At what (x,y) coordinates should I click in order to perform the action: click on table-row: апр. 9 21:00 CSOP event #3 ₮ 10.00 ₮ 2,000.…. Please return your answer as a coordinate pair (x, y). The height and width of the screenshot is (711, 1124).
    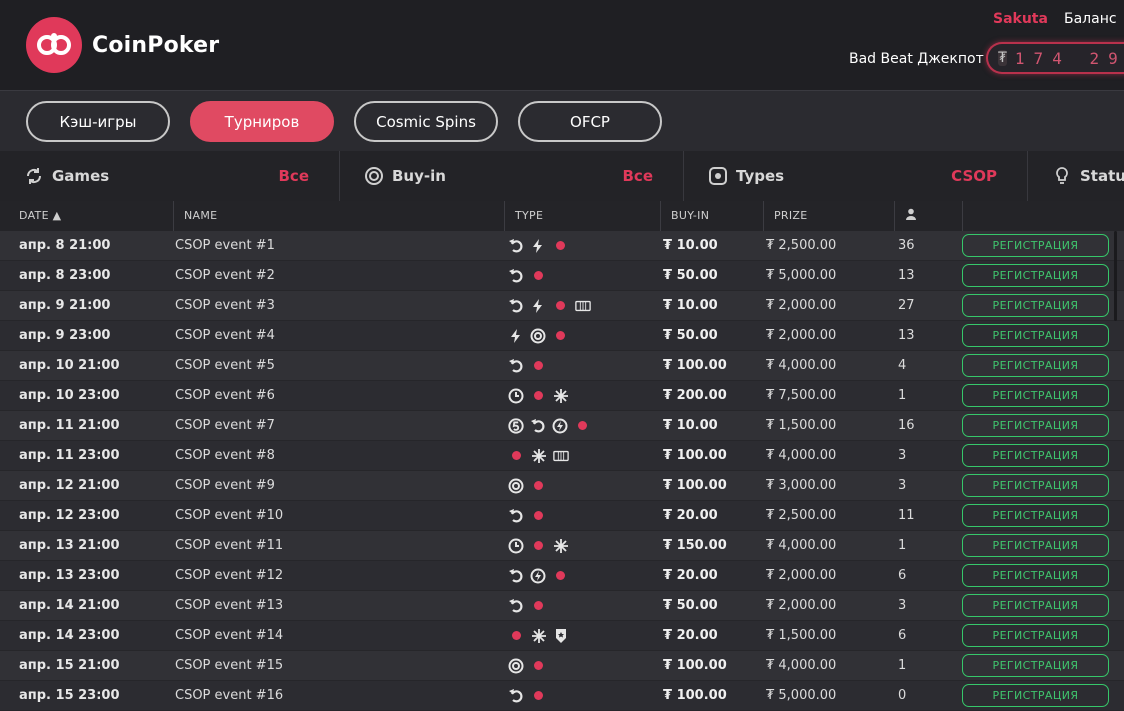
    Looking at the image, I should click on (562, 306).